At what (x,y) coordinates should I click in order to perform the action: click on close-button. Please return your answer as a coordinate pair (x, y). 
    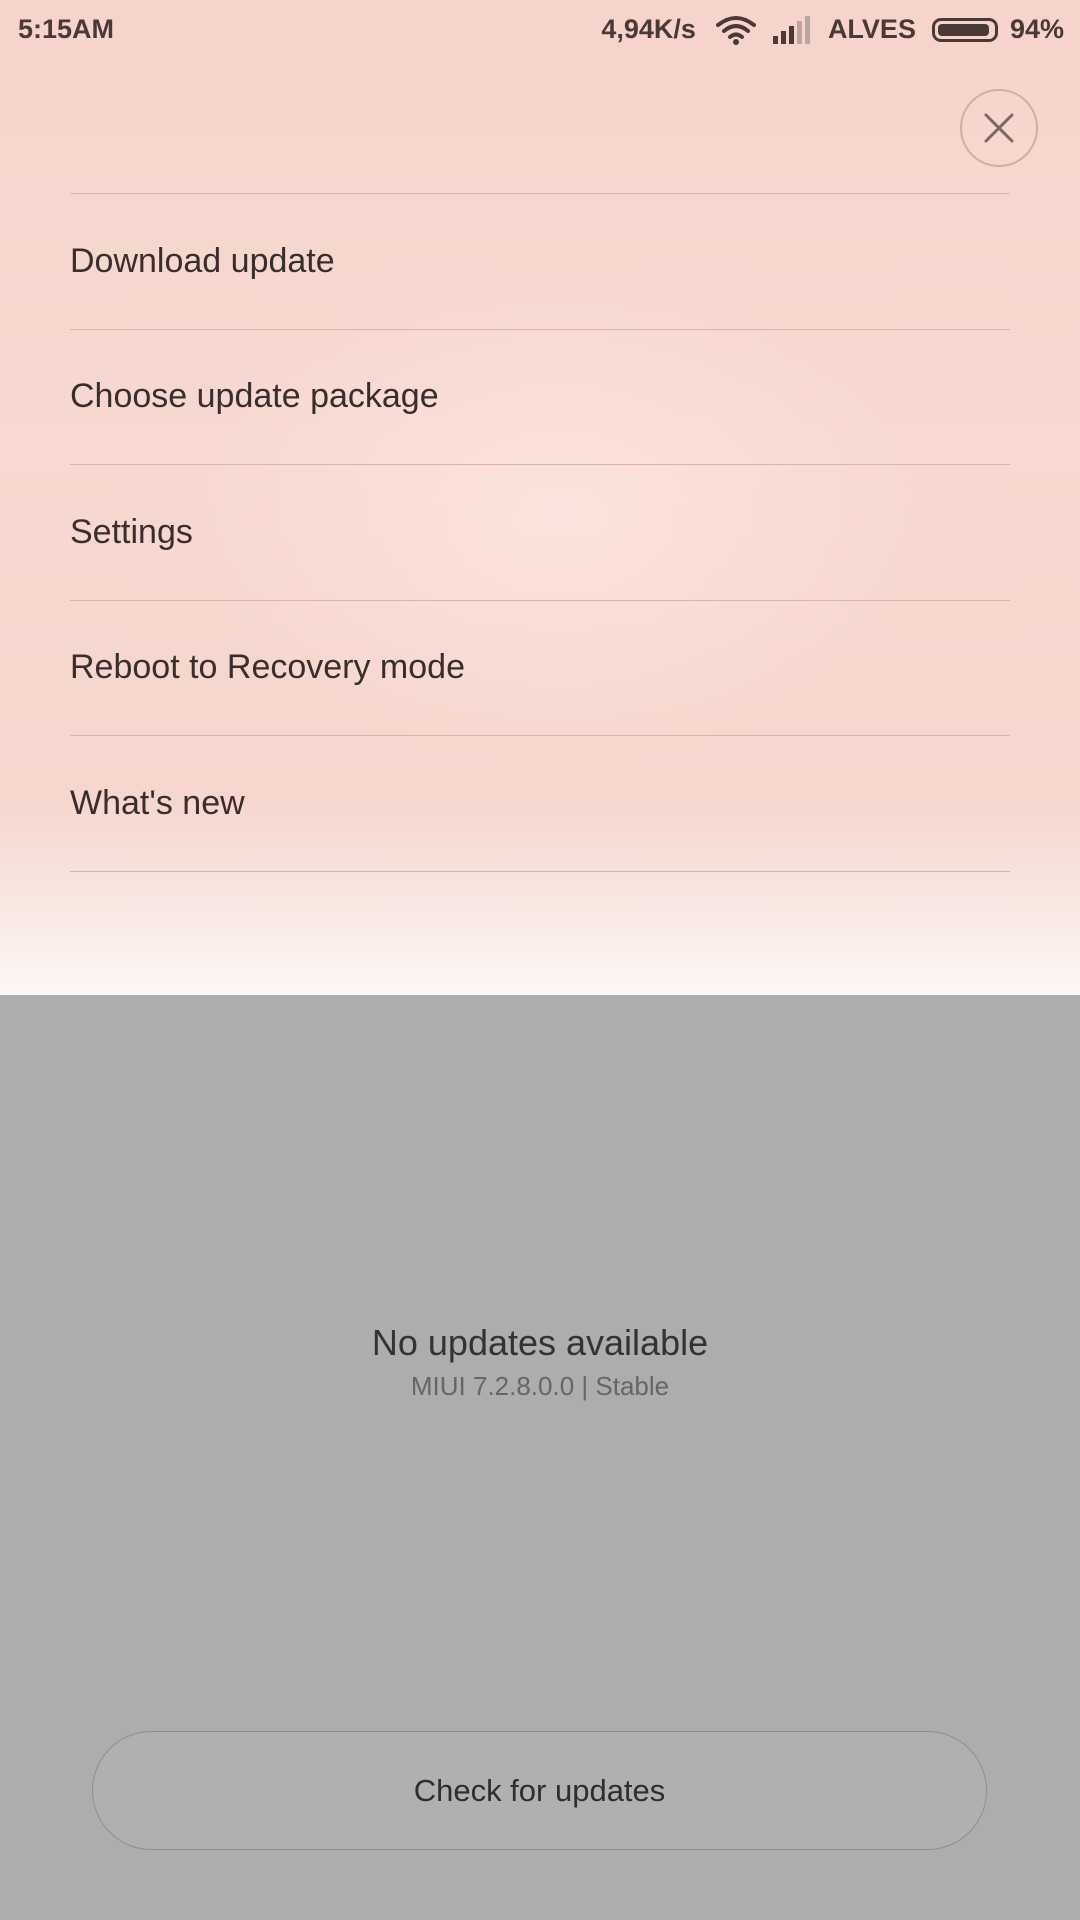
    Looking at the image, I should click on (999, 128).